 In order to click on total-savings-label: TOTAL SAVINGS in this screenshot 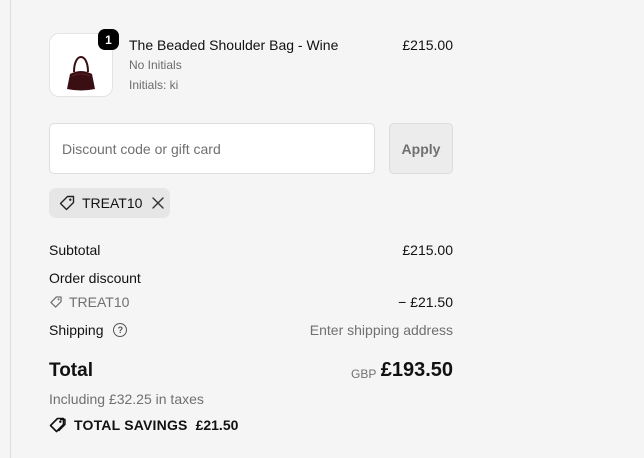, I will do `click(131, 425)`.